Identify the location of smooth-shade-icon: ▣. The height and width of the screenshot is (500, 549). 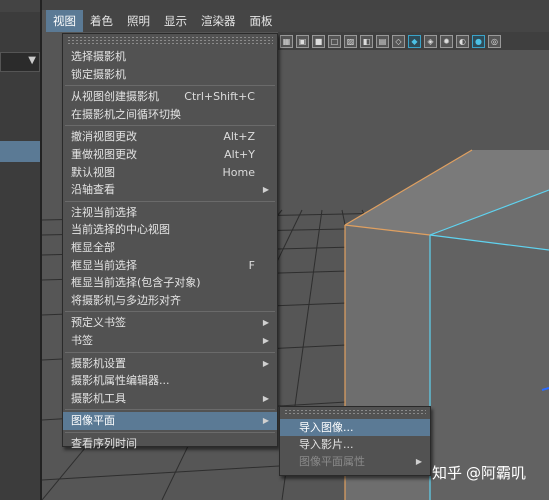
(302, 41).